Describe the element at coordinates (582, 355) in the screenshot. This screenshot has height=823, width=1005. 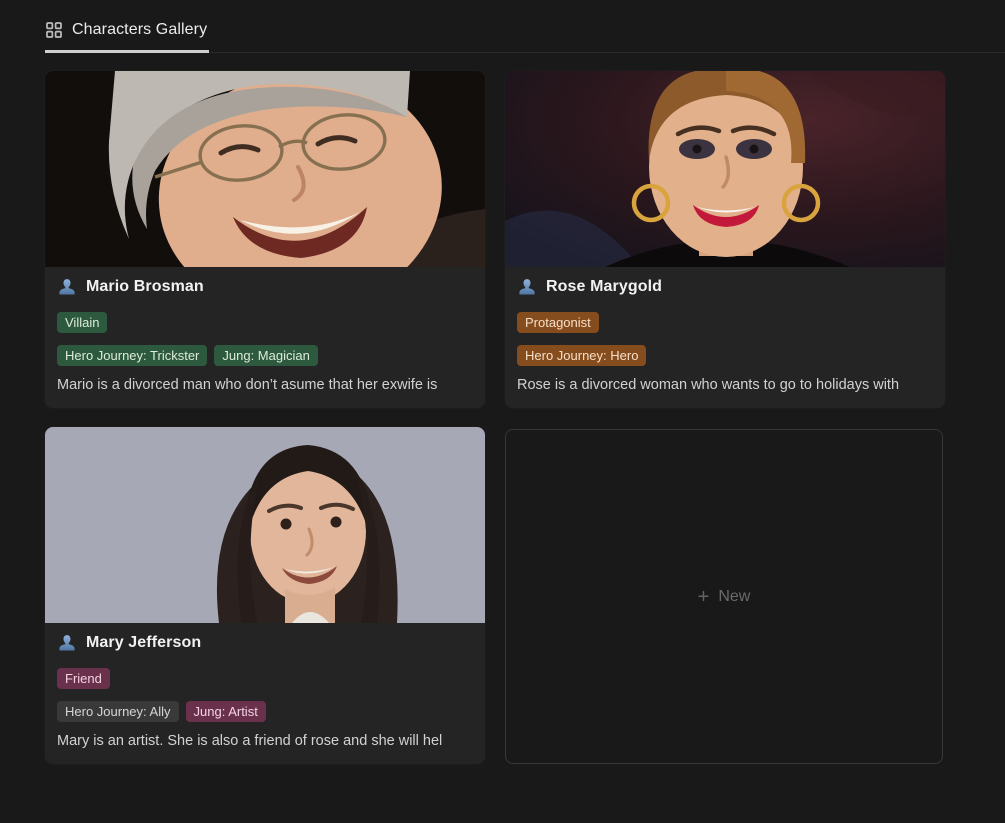
I see `tag-pill: Hero Journey: Hero` at that location.